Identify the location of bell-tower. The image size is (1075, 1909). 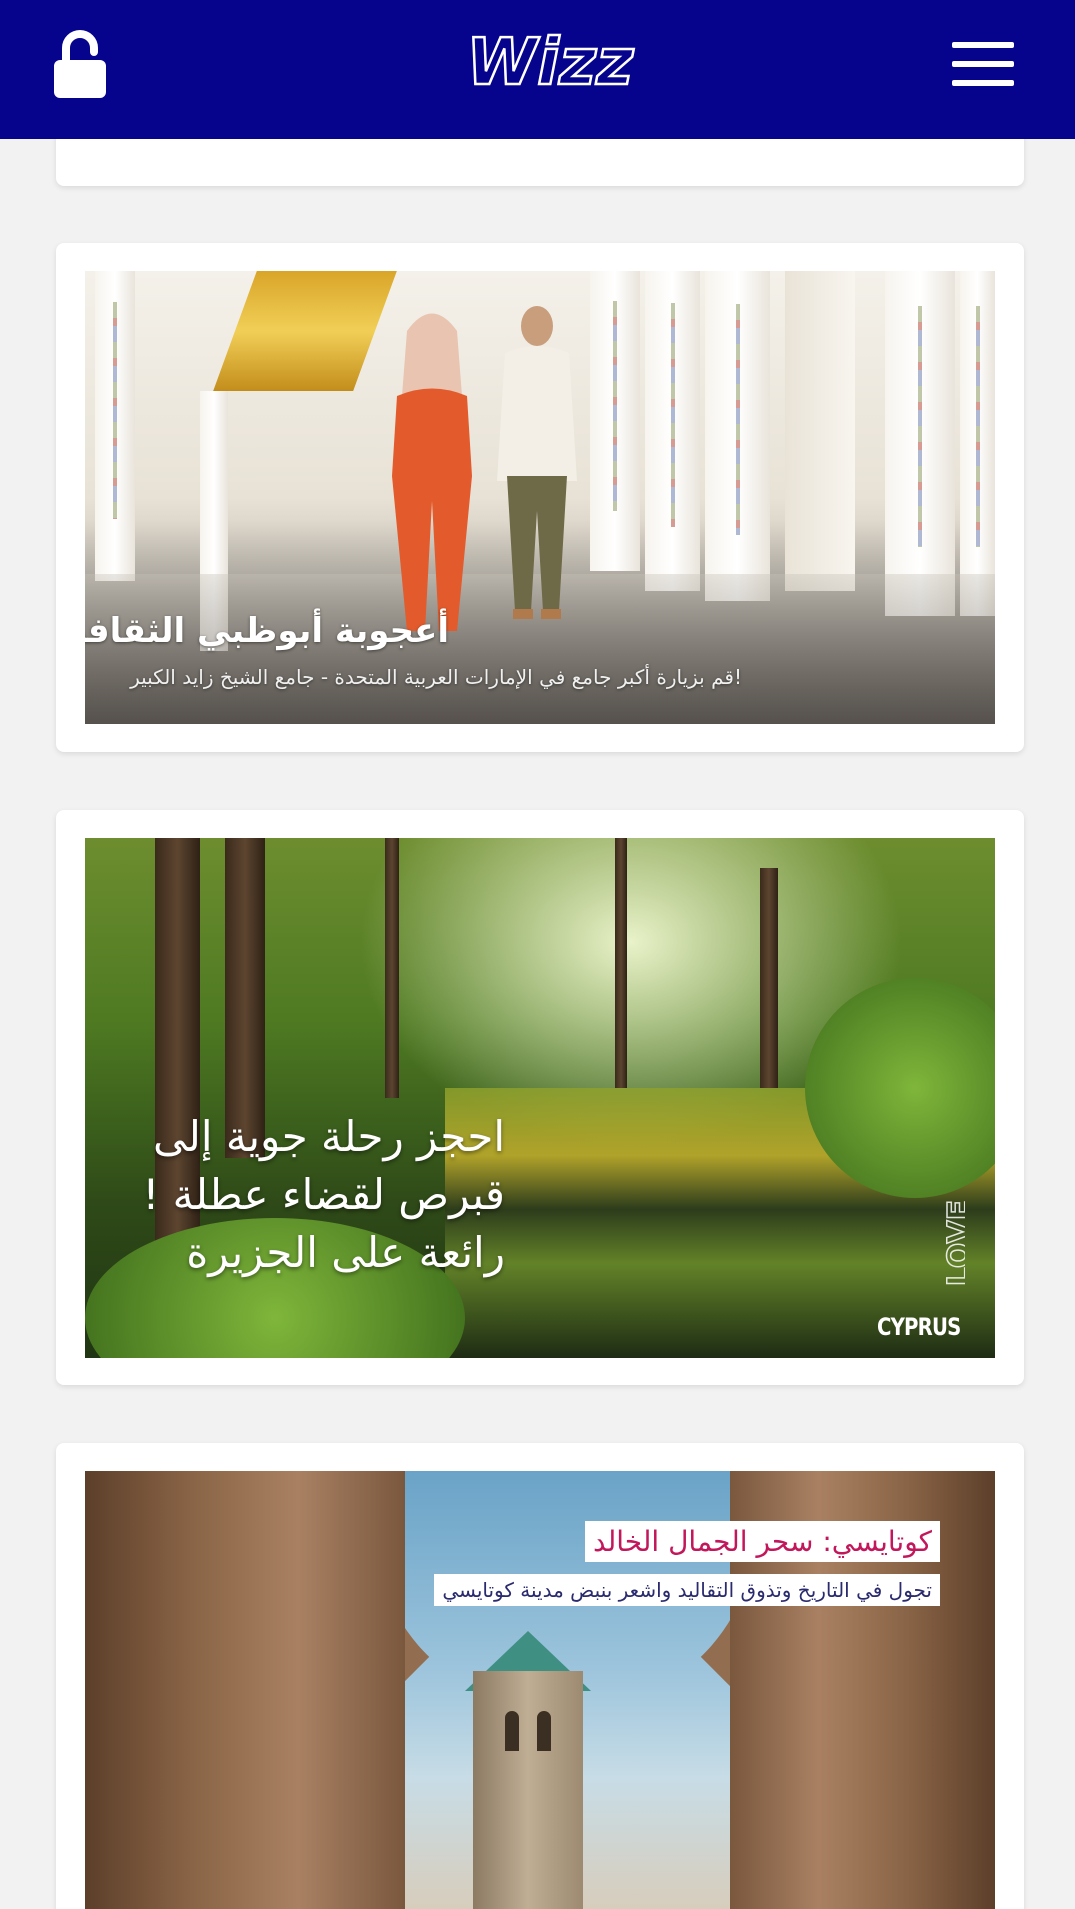
(528, 1790).